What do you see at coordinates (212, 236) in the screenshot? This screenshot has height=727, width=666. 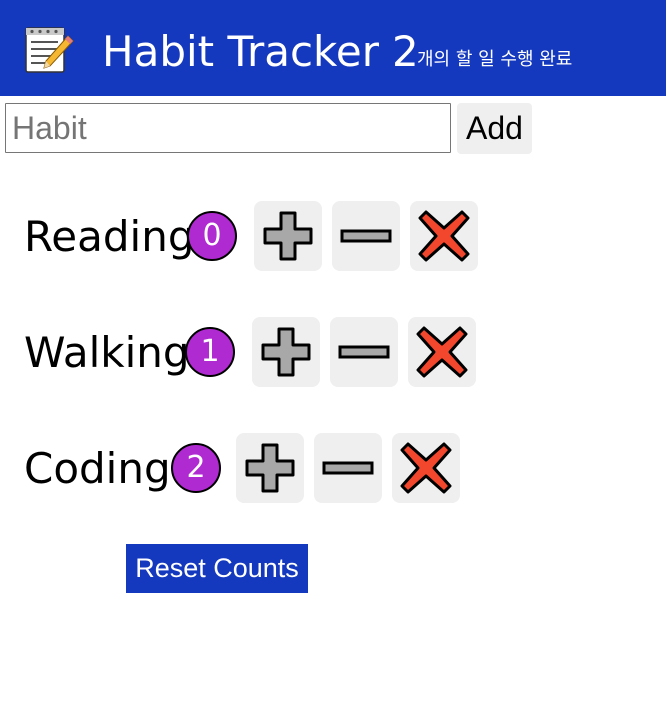 I see `habit-count-badge: 0` at bounding box center [212, 236].